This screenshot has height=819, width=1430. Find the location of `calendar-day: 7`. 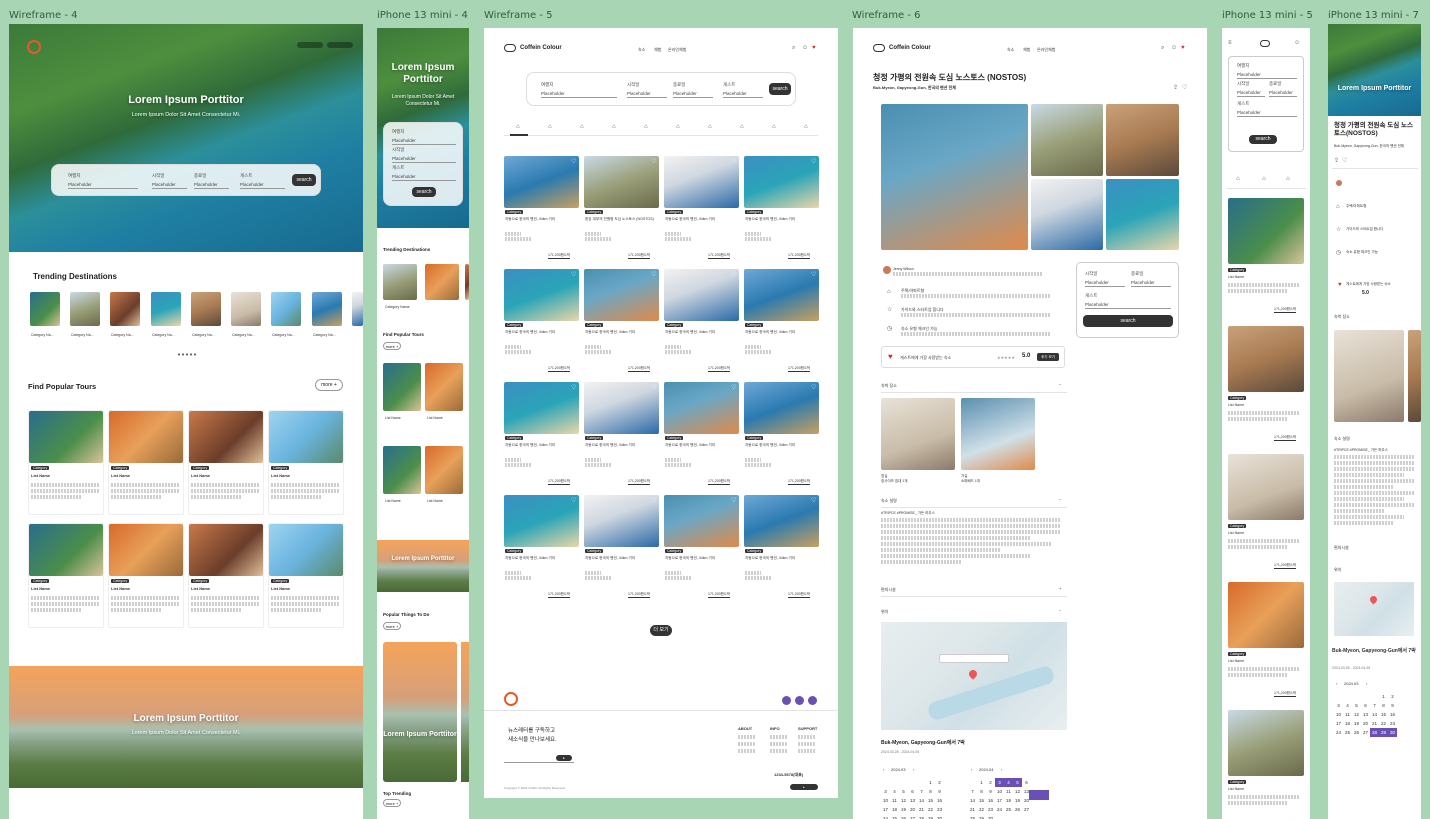

calendar-day: 7 is located at coordinates (972, 791).